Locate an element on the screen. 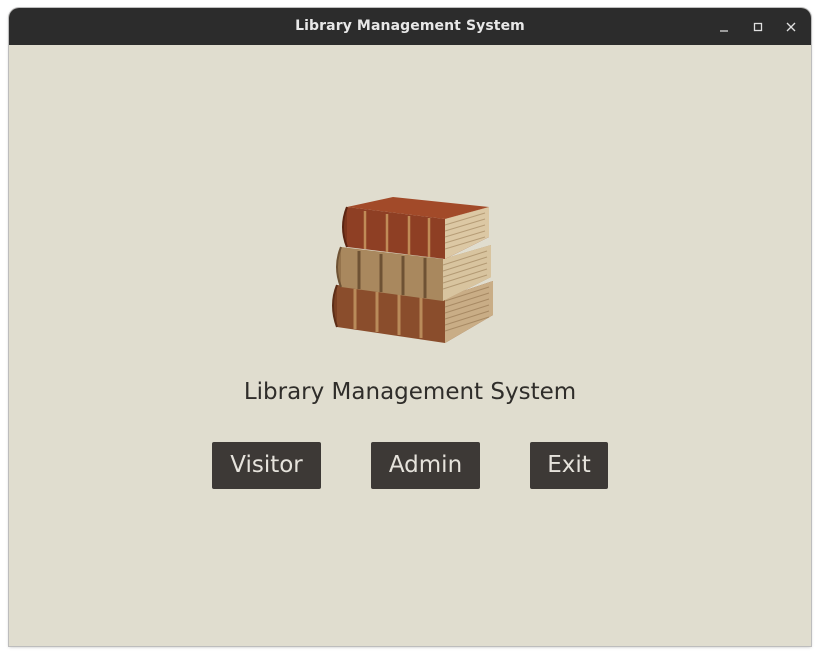 The width and height of the screenshot is (820, 655). visitor-button: Visitor is located at coordinates (266, 465).